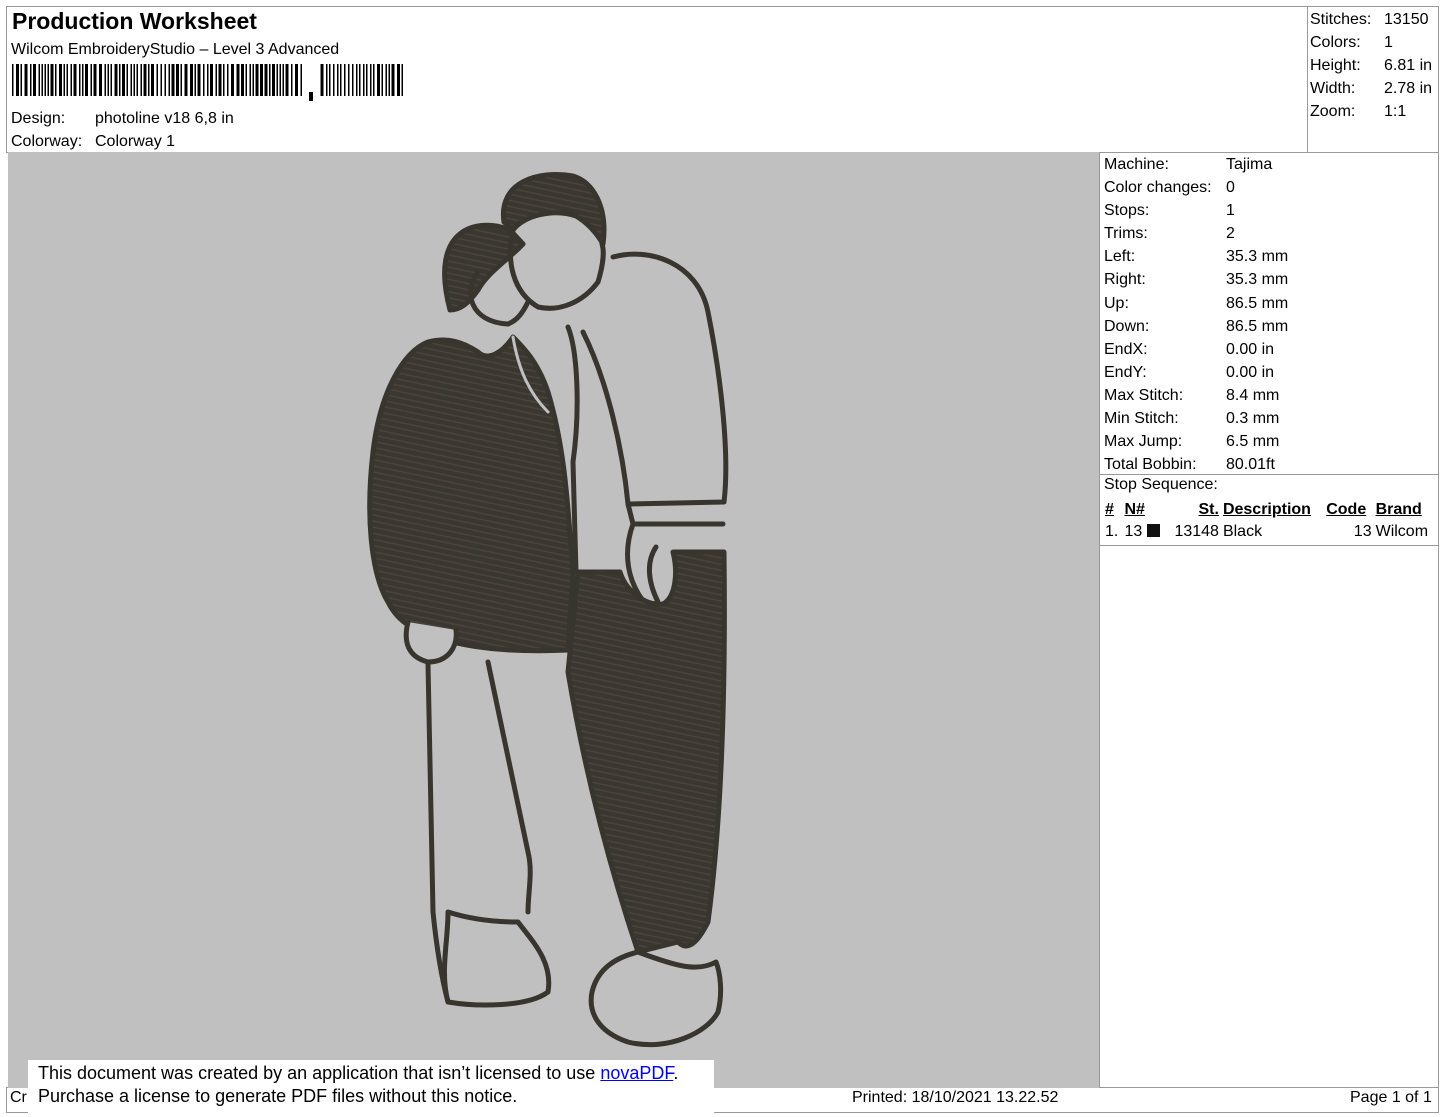  I want to click on stops-value: 1, so click(1230, 211).